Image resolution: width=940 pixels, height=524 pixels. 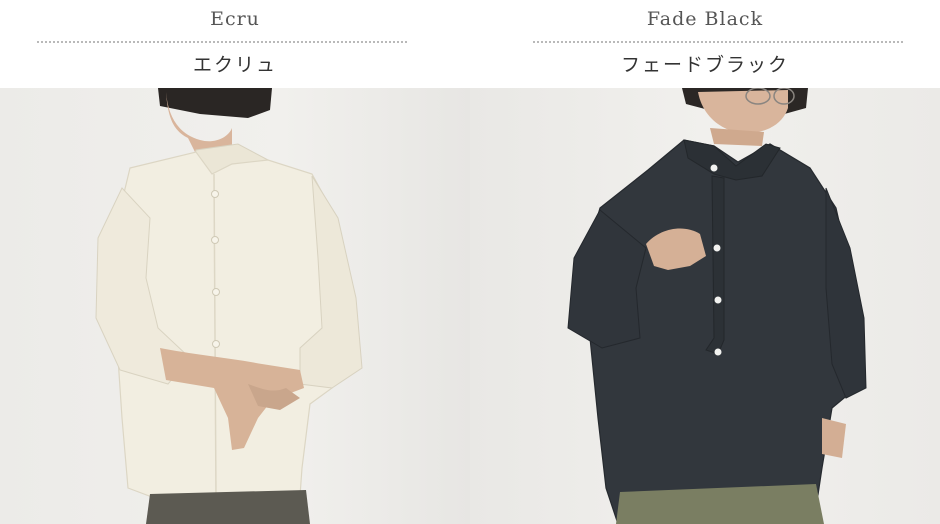 I want to click on model-trousers, so click(x=228, y=507).